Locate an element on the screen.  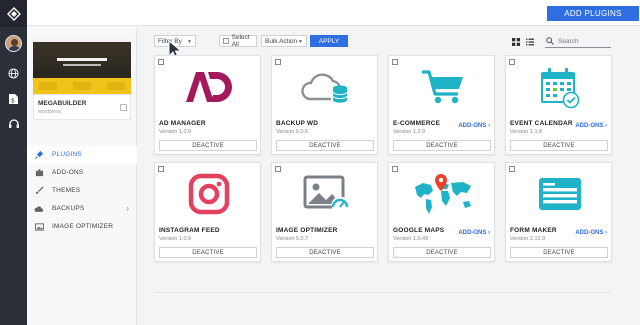
sidebar-item-add-ons: ADD-ONS is located at coordinates (82, 172).